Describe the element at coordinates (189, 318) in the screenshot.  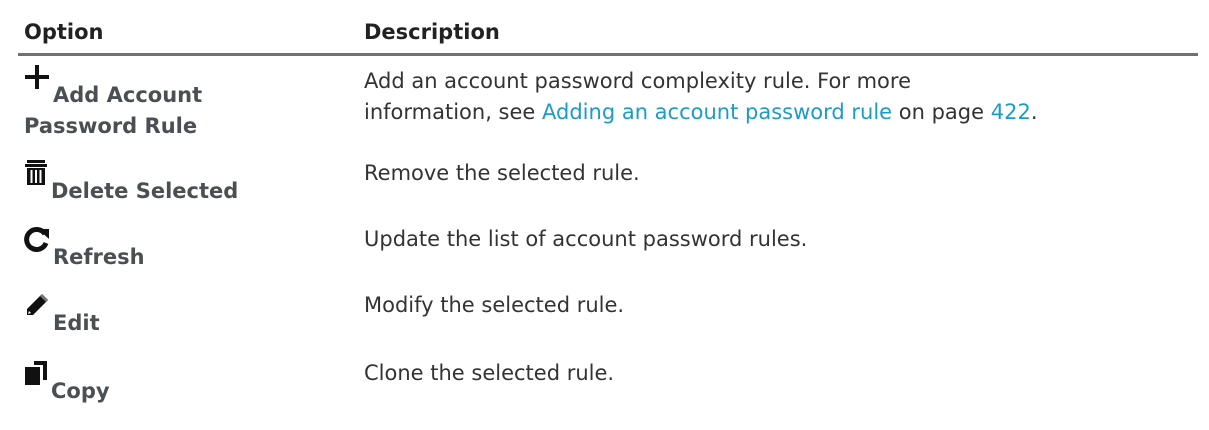
I see `option-cell: Edit` at that location.